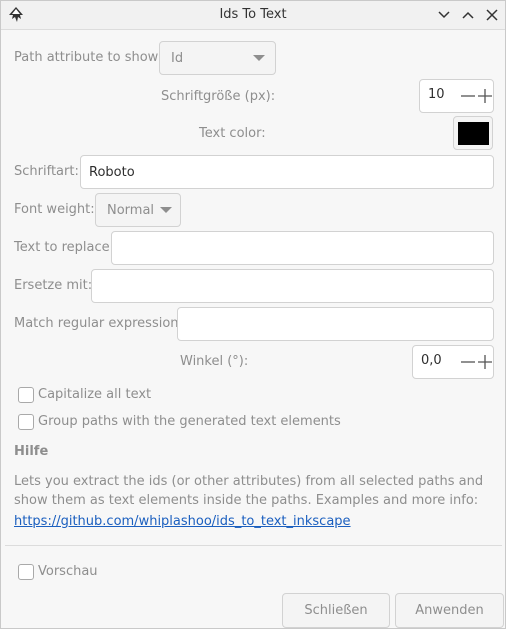  What do you see at coordinates (26, 422) in the screenshot?
I see `group-paths-checkbox` at bounding box center [26, 422].